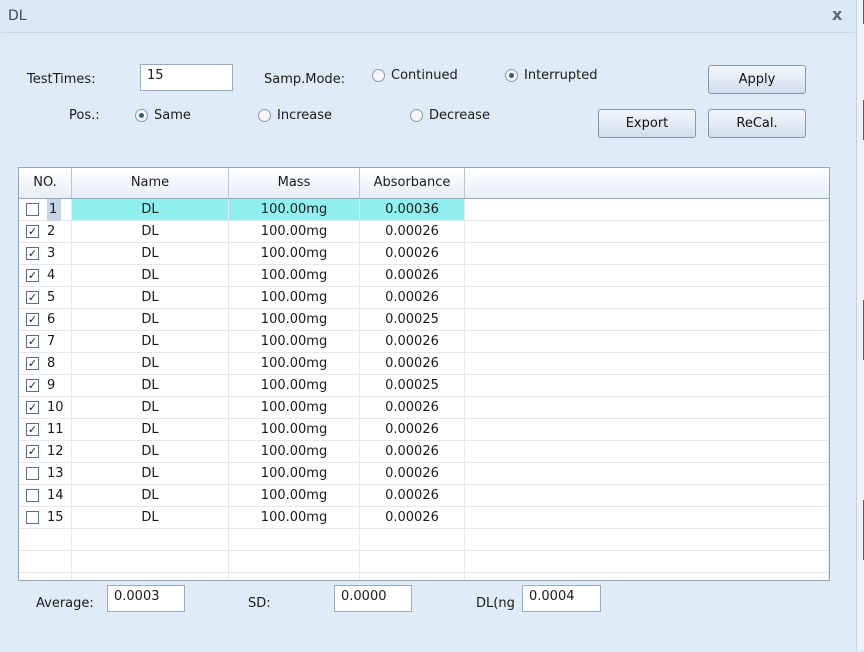 The height and width of the screenshot is (652, 864). What do you see at coordinates (45, 254) in the screenshot?
I see `row-number-cell: ✓ 3` at bounding box center [45, 254].